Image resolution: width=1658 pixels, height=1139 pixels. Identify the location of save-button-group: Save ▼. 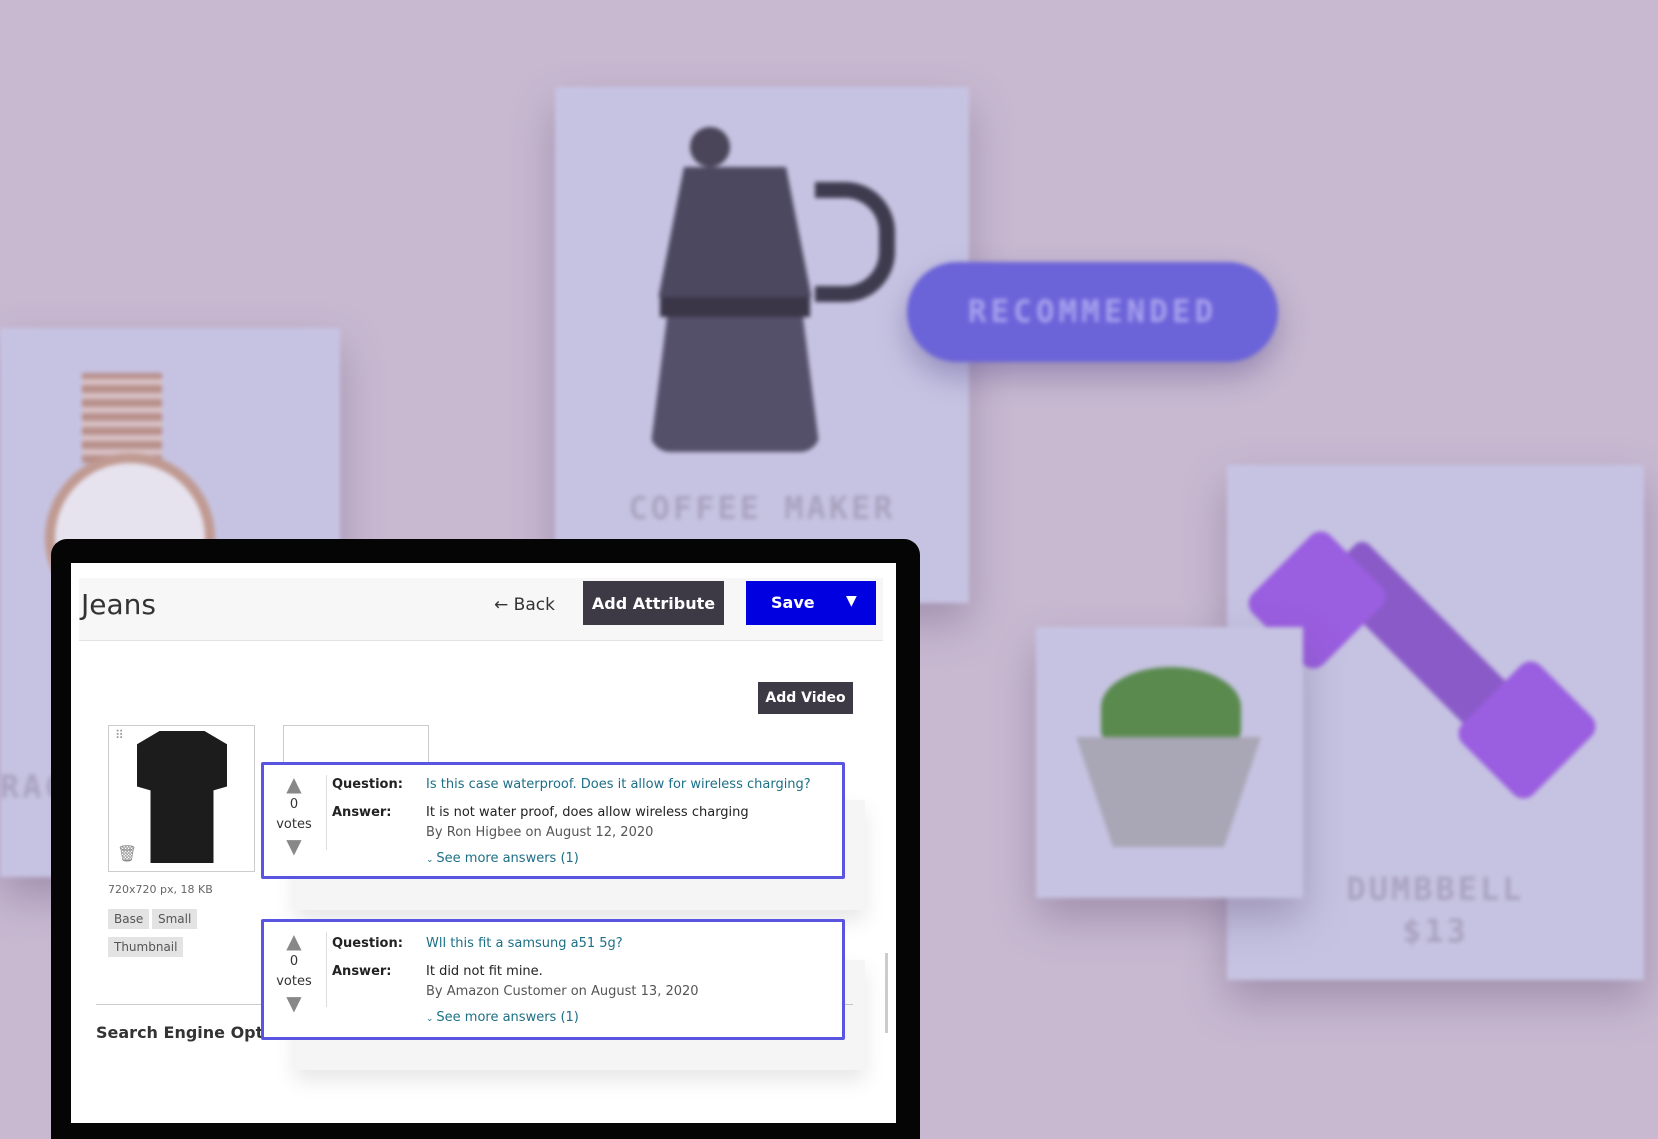
(811, 603).